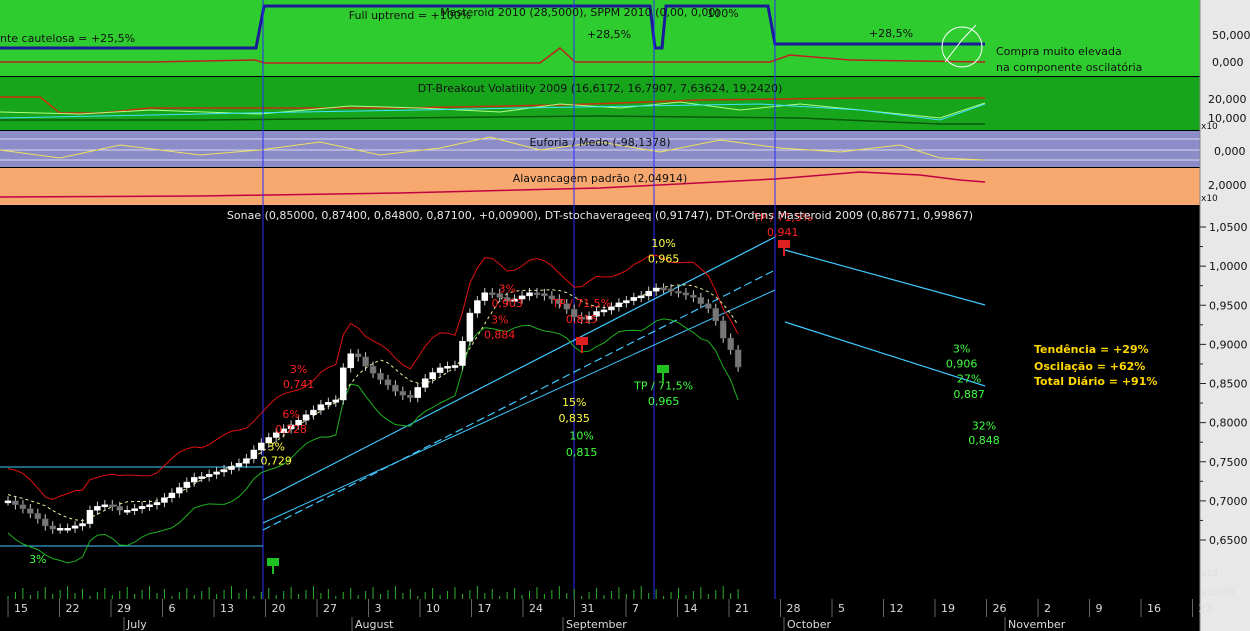 Image resolution: width=1250 pixels, height=631 pixels. I want to click on masteroid-note-2: na componente oscilatória, so click(1069, 67).